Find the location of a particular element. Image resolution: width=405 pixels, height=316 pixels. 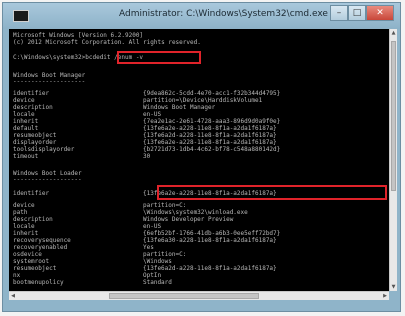

entry-value: partition=\Device\HarddiskVolume1 is located at coordinates (203, 100).